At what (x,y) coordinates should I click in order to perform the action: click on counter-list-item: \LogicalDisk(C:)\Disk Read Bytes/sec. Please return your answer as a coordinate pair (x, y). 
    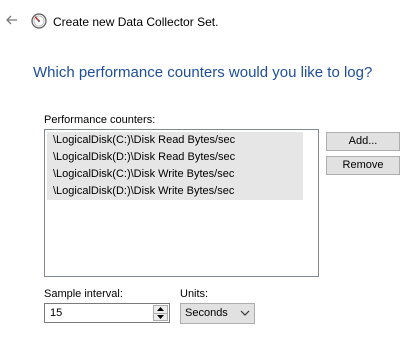
    Looking at the image, I should click on (175, 140).